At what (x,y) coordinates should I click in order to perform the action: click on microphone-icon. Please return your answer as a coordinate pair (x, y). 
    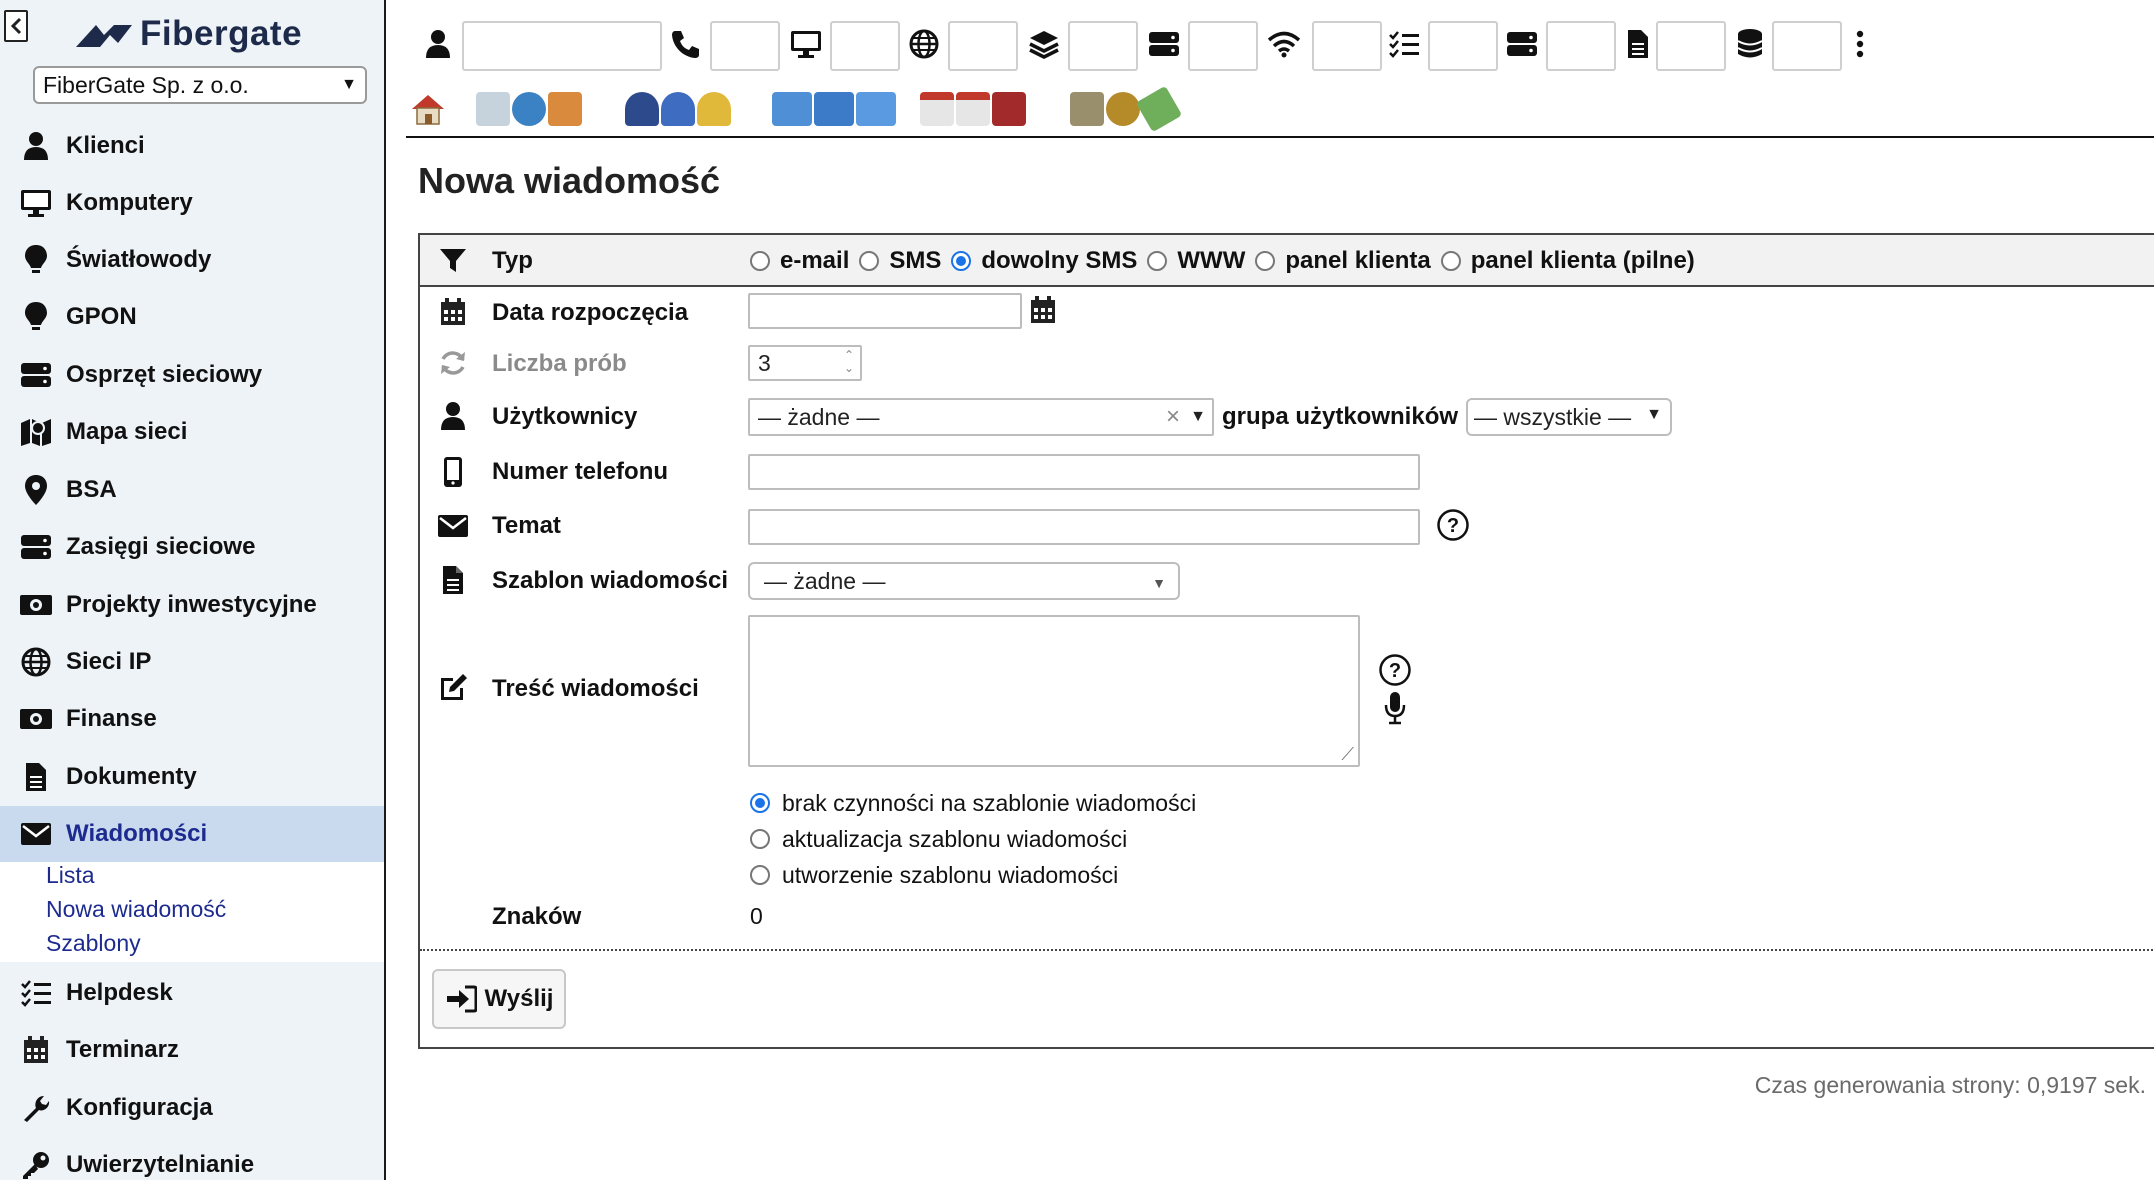
    Looking at the image, I should click on (1395, 708).